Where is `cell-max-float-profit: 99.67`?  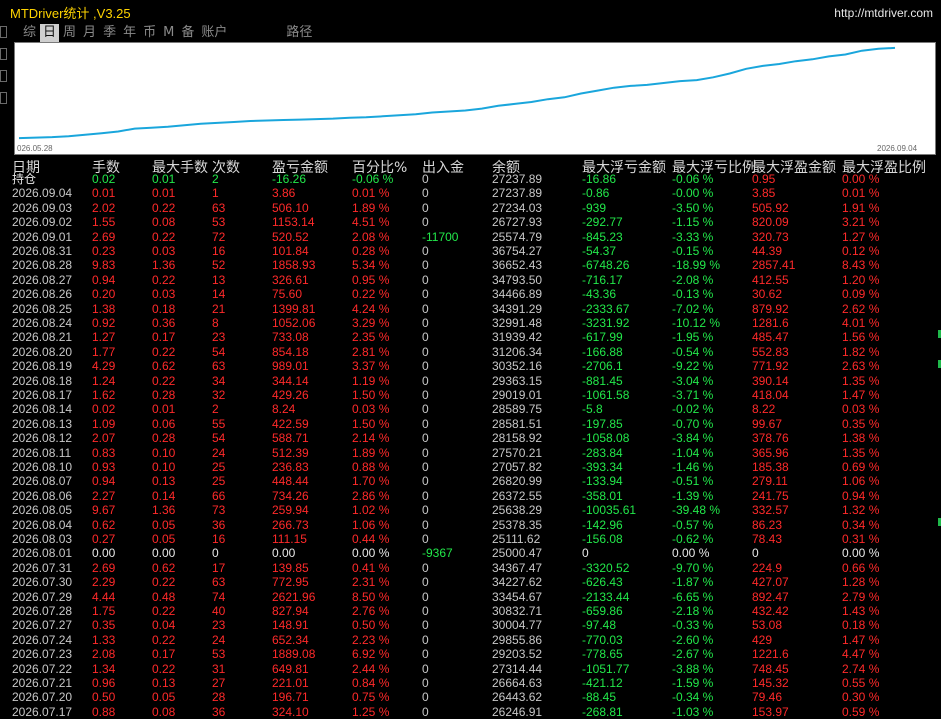 cell-max-float-profit: 99.67 is located at coordinates (767, 423).